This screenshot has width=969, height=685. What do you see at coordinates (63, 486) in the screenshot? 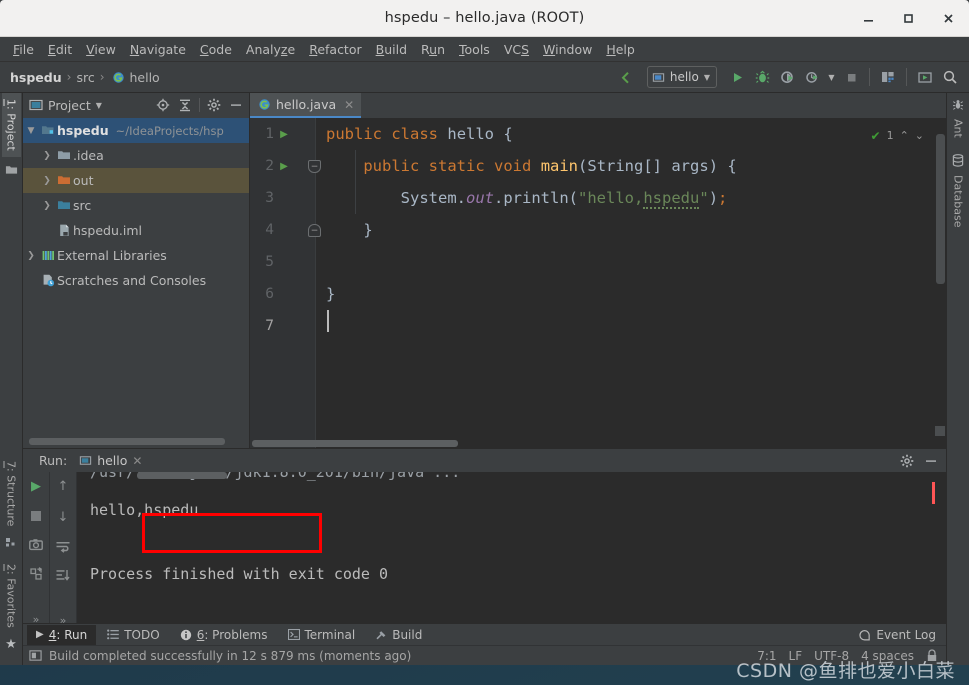
I see `up-arrow-icon: ↑` at bounding box center [63, 486].